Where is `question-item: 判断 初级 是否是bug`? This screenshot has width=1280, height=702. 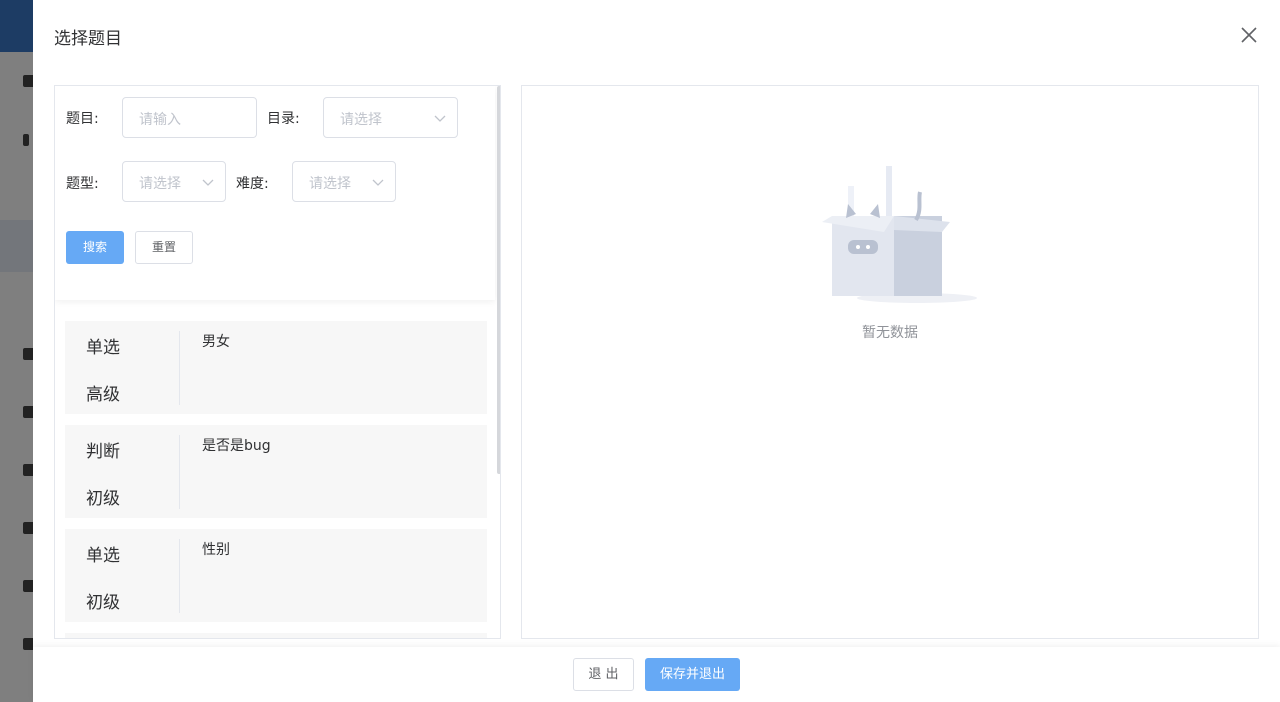 question-item: 判断 初级 是否是bug is located at coordinates (276, 471).